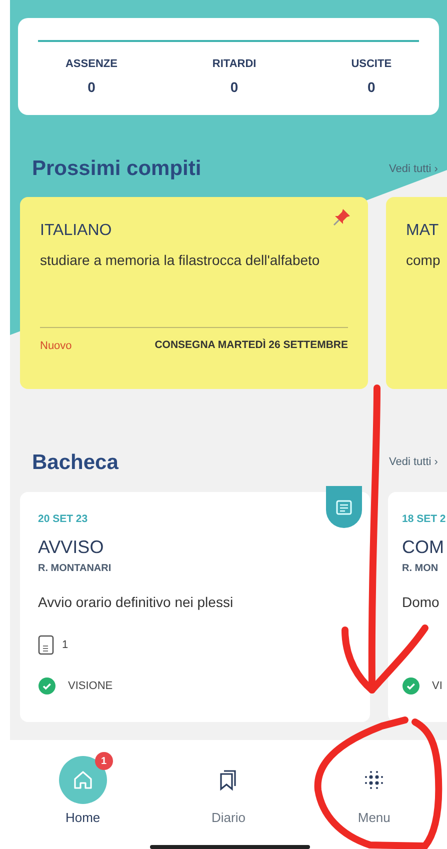 The width and height of the screenshot is (447, 849). I want to click on notice-author: R. MON, so click(421, 569).